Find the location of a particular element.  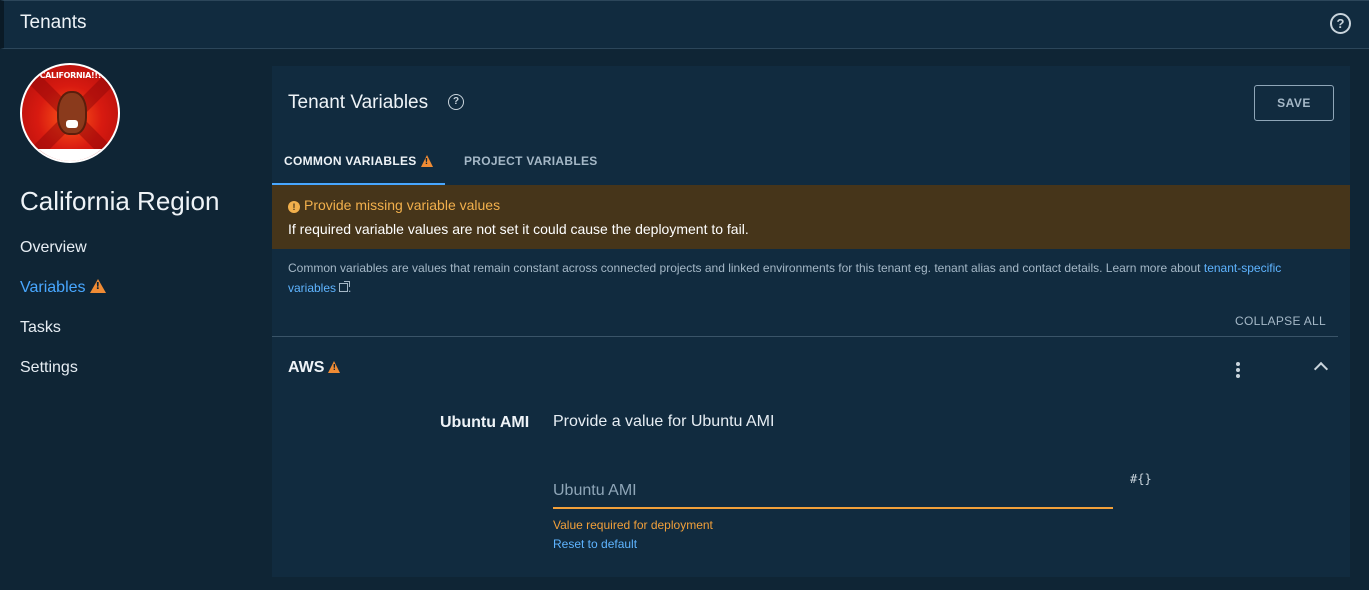

variable-binding-icon: #{} is located at coordinates (1141, 479).